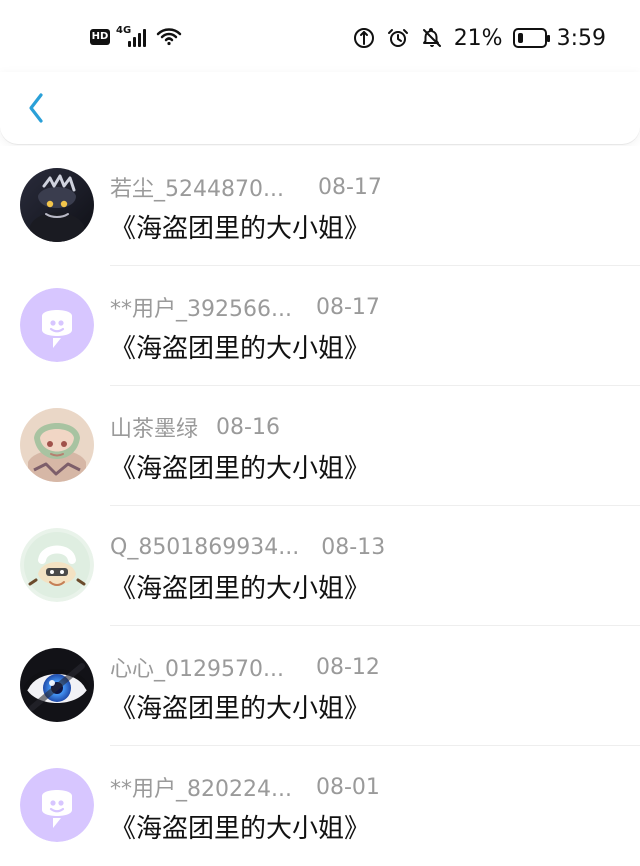 The image size is (640, 866). What do you see at coordinates (320, 326) in the screenshot?
I see `list-item: **用户_392566... 08-17 《海盗团里的大小姐》` at bounding box center [320, 326].